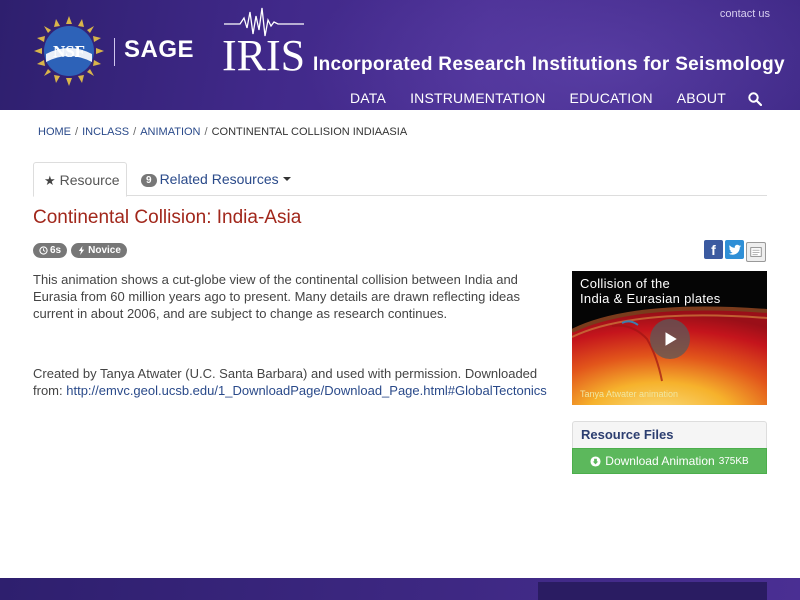 The image size is (800, 600). I want to click on nav-about: ABOUT, so click(701, 98).